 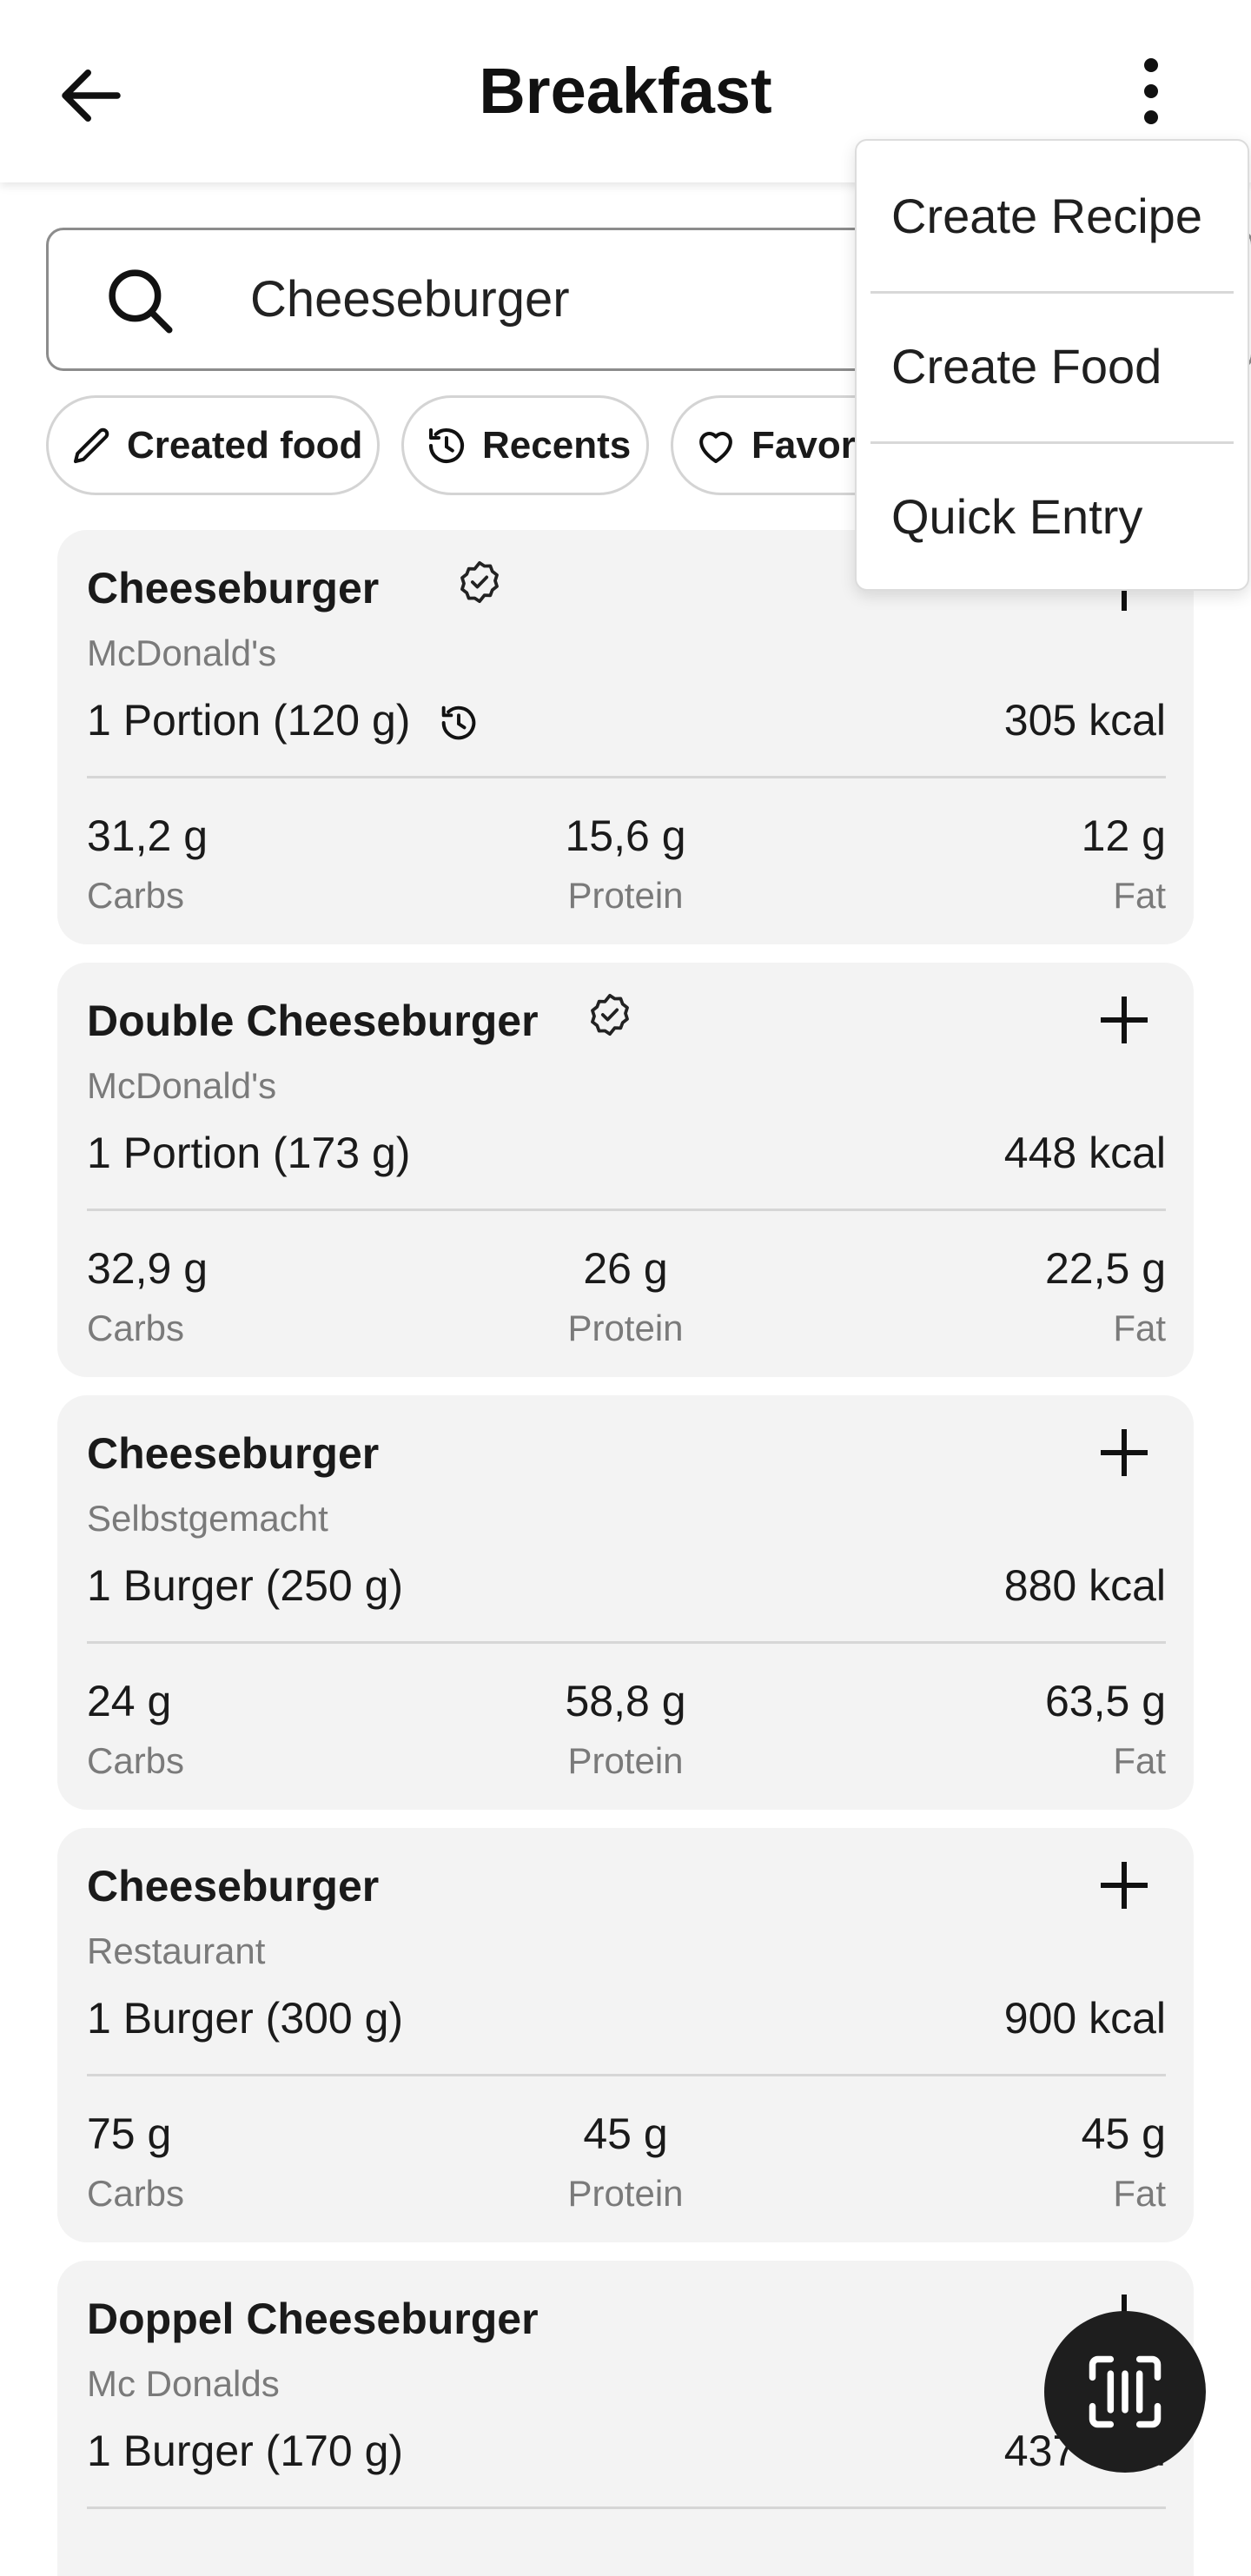 I want to click on back-button, so click(x=91, y=95).